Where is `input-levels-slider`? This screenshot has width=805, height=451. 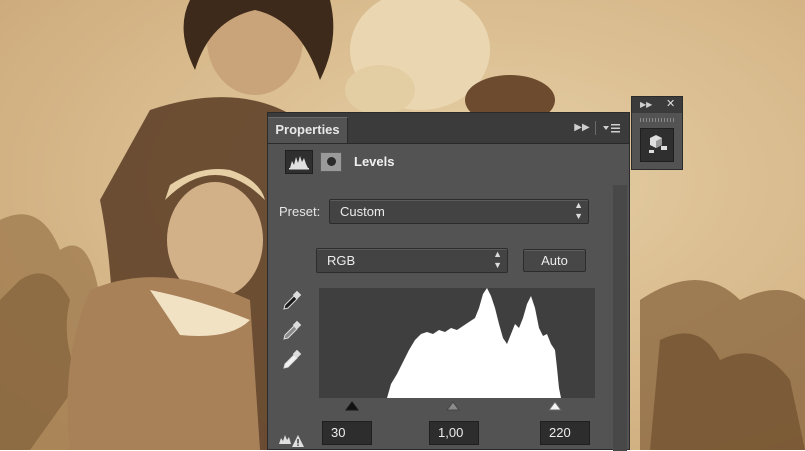 input-levels-slider is located at coordinates (457, 405).